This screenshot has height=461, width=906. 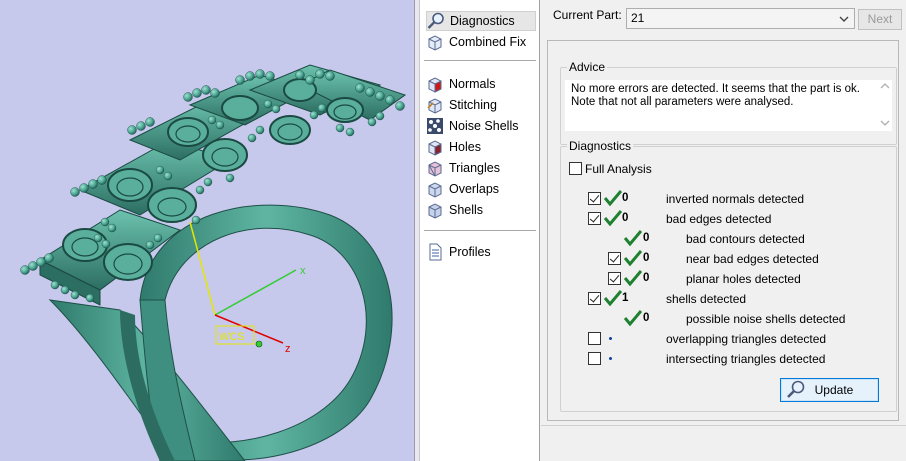 I want to click on nav-item-triangles: Triangles, so click(x=481, y=168).